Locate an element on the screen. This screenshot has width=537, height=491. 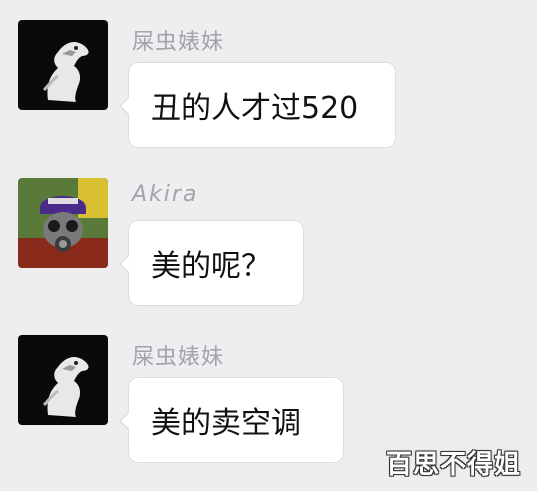
message-bubble: 丑的人才过520 is located at coordinates (257, 105).